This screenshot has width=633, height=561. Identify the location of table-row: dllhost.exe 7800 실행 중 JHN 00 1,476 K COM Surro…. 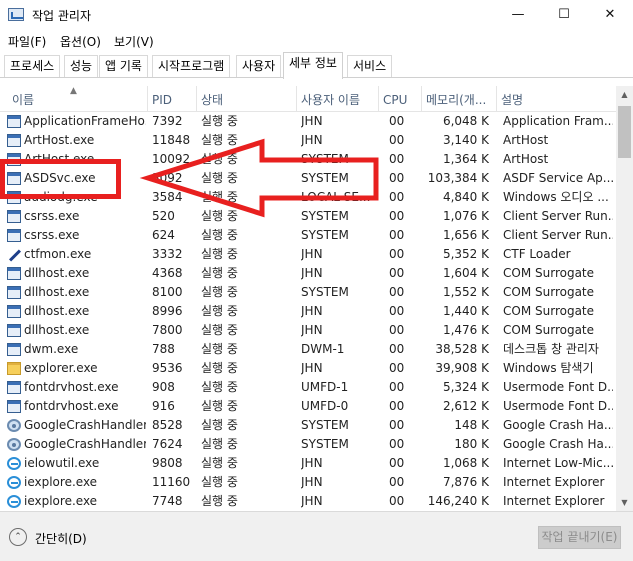
(308, 330).